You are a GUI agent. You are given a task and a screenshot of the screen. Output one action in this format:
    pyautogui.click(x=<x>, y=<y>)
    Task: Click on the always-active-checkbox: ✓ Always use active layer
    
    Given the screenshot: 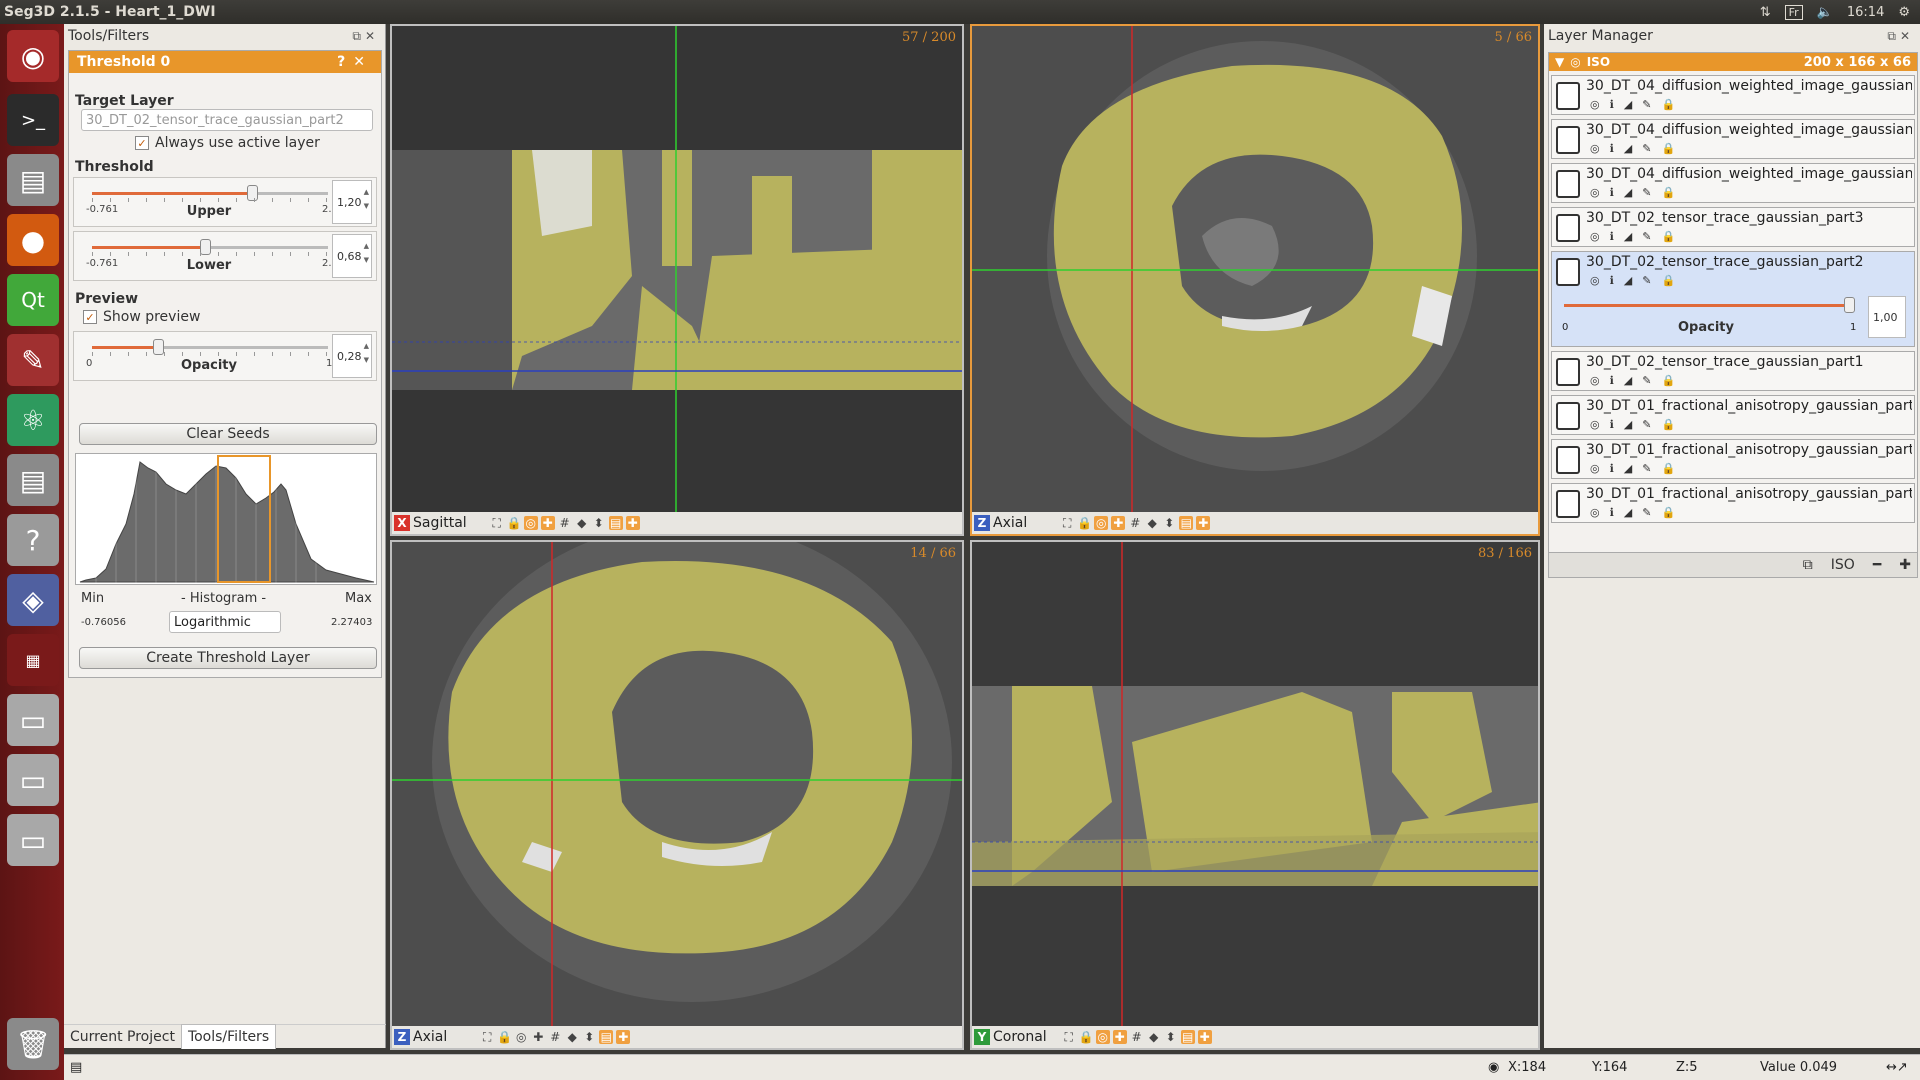 What is the action you would take?
    pyautogui.click(x=227, y=143)
    